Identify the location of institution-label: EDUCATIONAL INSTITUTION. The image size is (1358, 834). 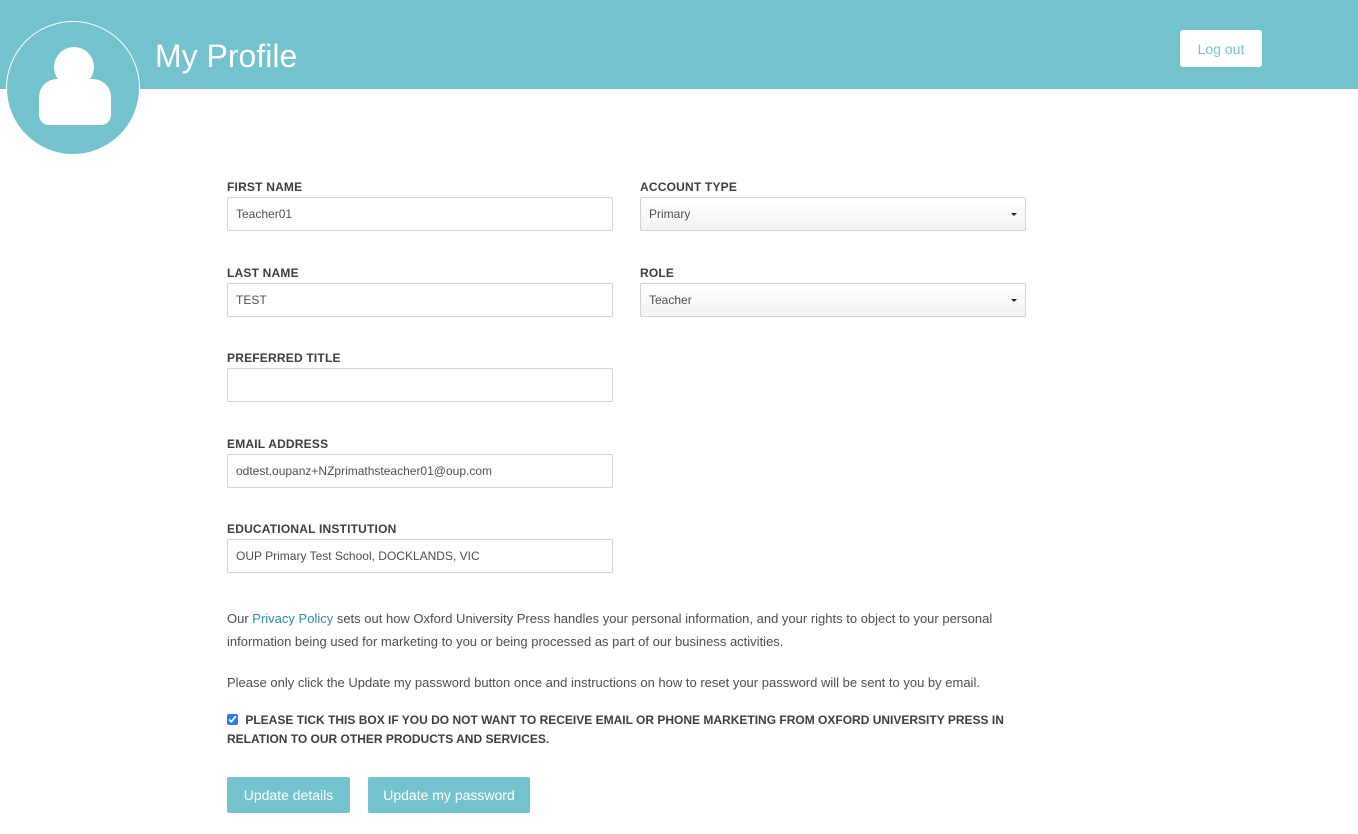
(312, 529).